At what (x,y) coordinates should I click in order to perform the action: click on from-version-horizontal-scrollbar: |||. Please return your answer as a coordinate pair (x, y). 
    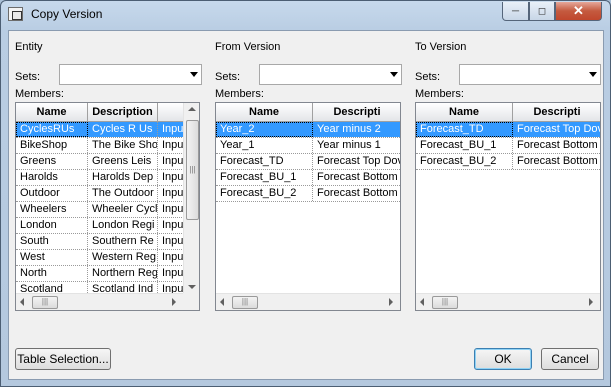
    Looking at the image, I should click on (308, 301).